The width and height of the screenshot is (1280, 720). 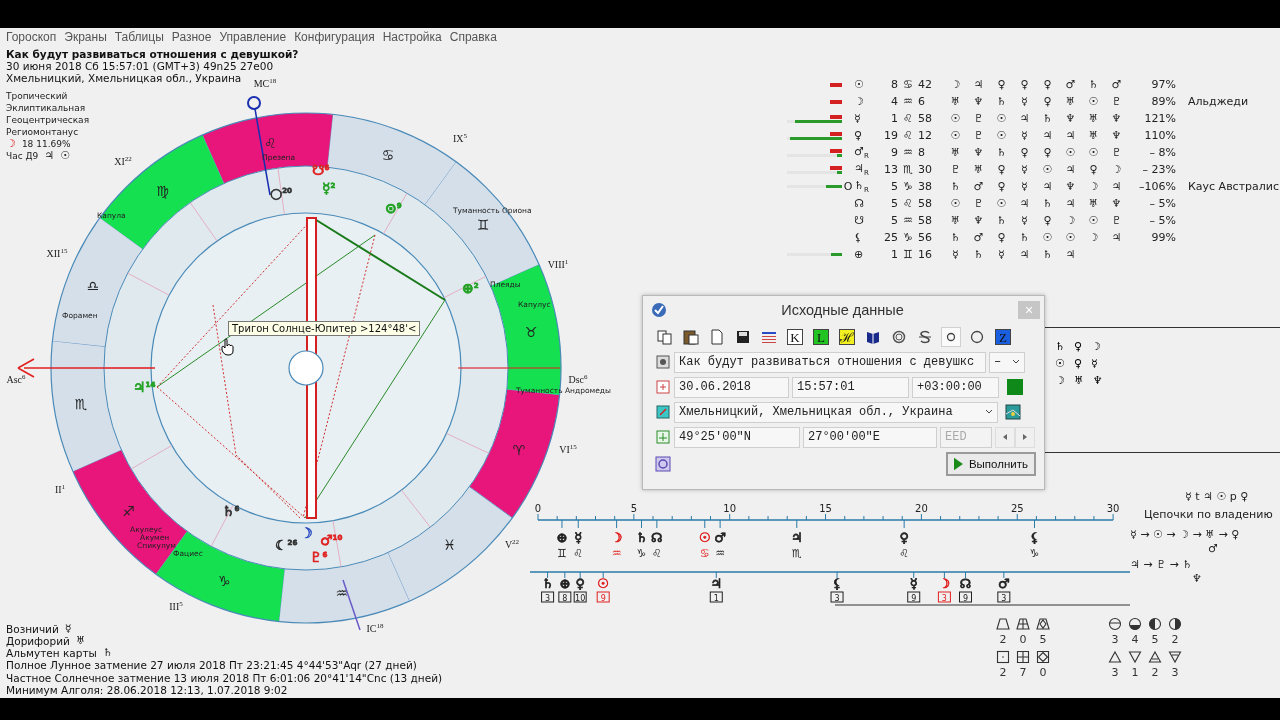 I want to click on toolbar-button: K, so click(x=795, y=337).